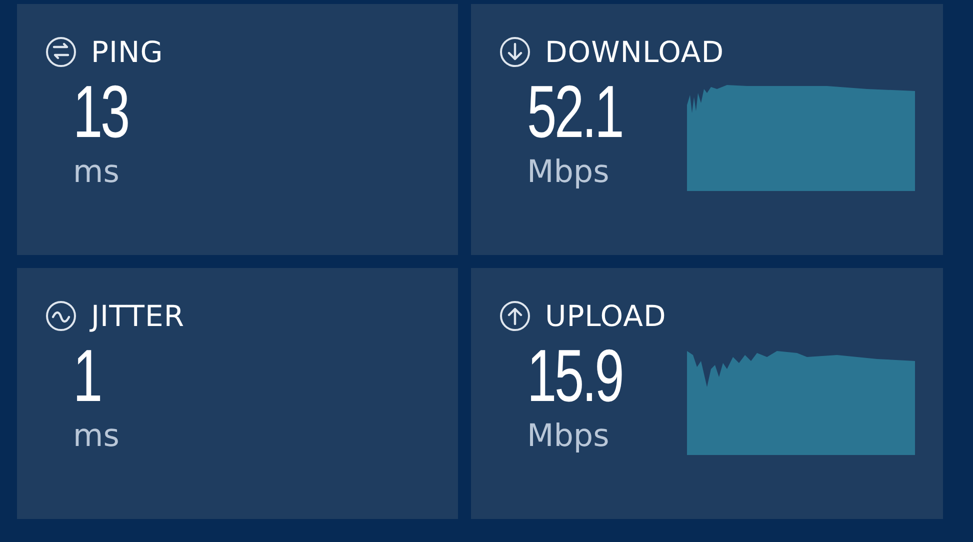 The width and height of the screenshot is (973, 542). Describe the element at coordinates (61, 52) in the screenshot. I see `arrows-icon` at that location.